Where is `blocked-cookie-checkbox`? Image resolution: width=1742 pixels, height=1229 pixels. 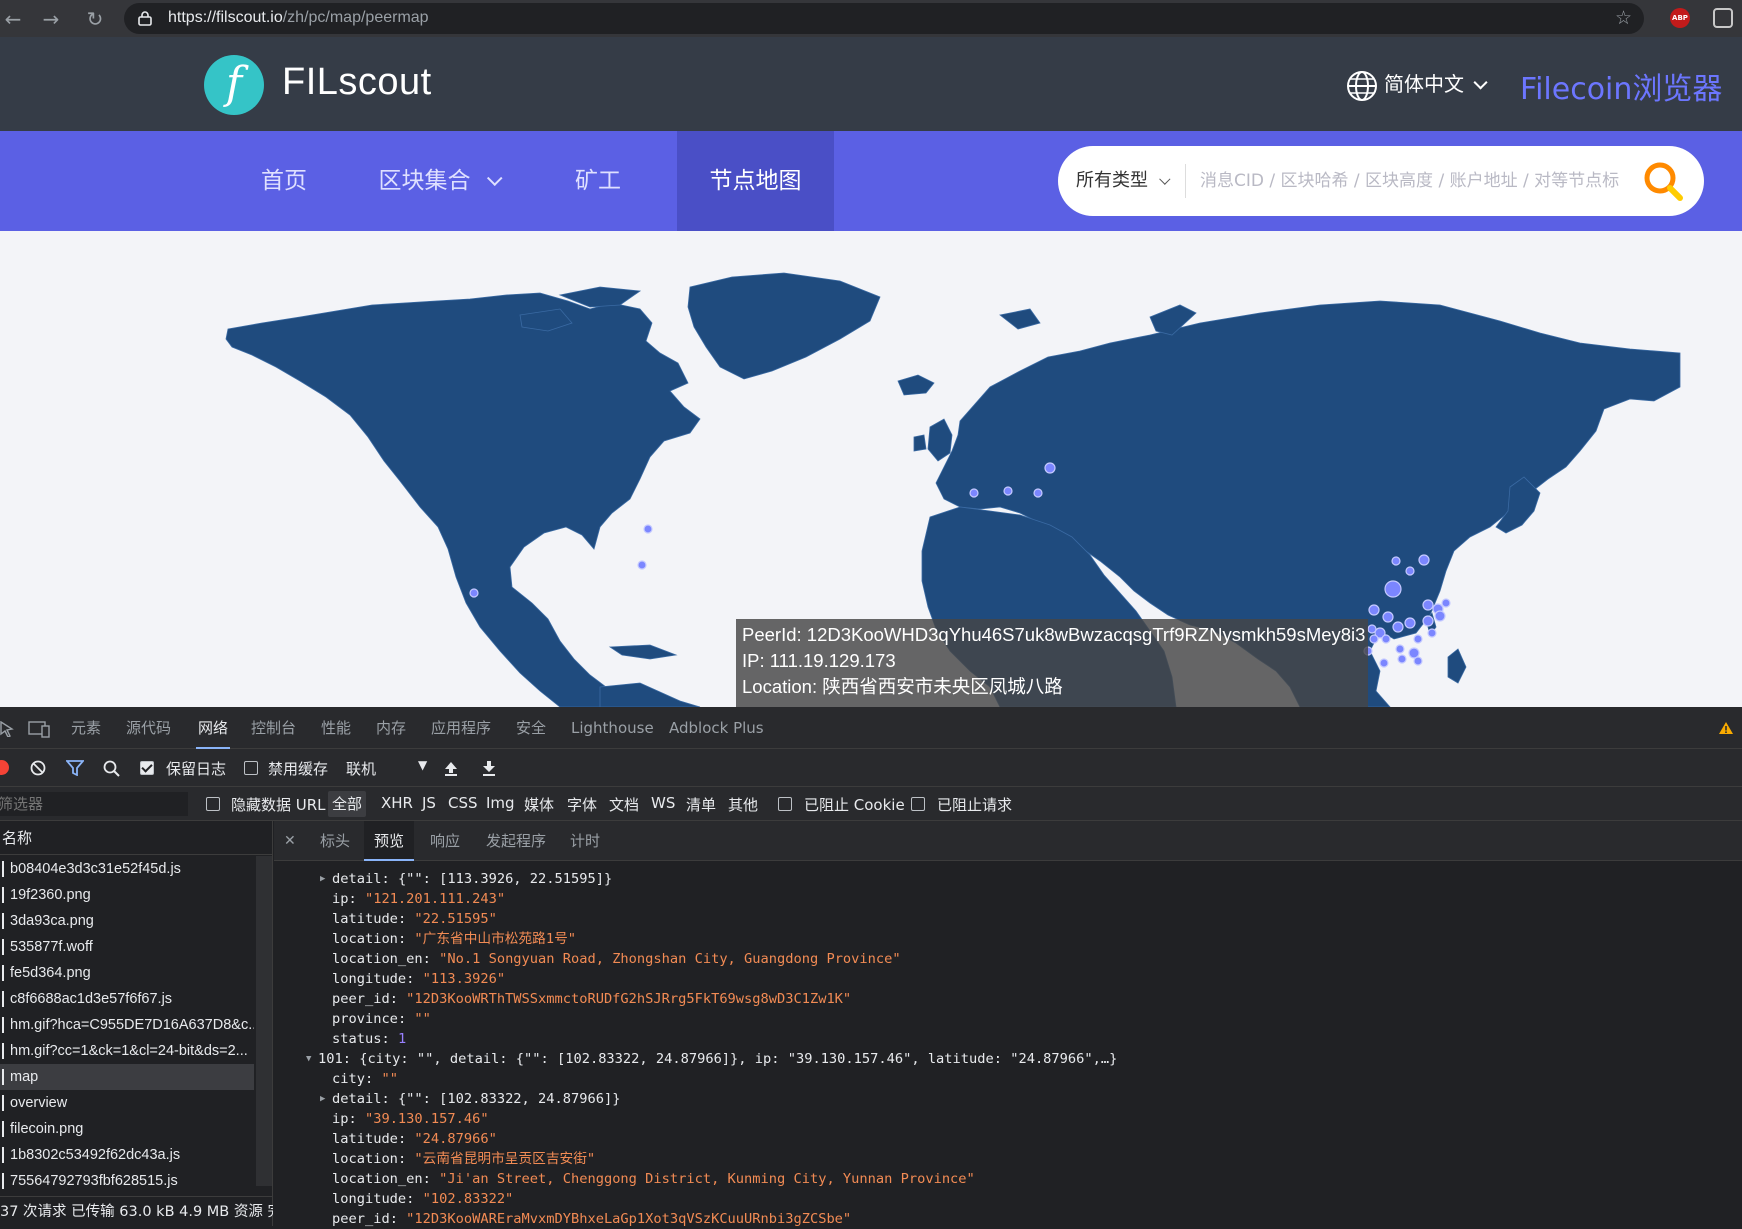 blocked-cookie-checkbox is located at coordinates (785, 804).